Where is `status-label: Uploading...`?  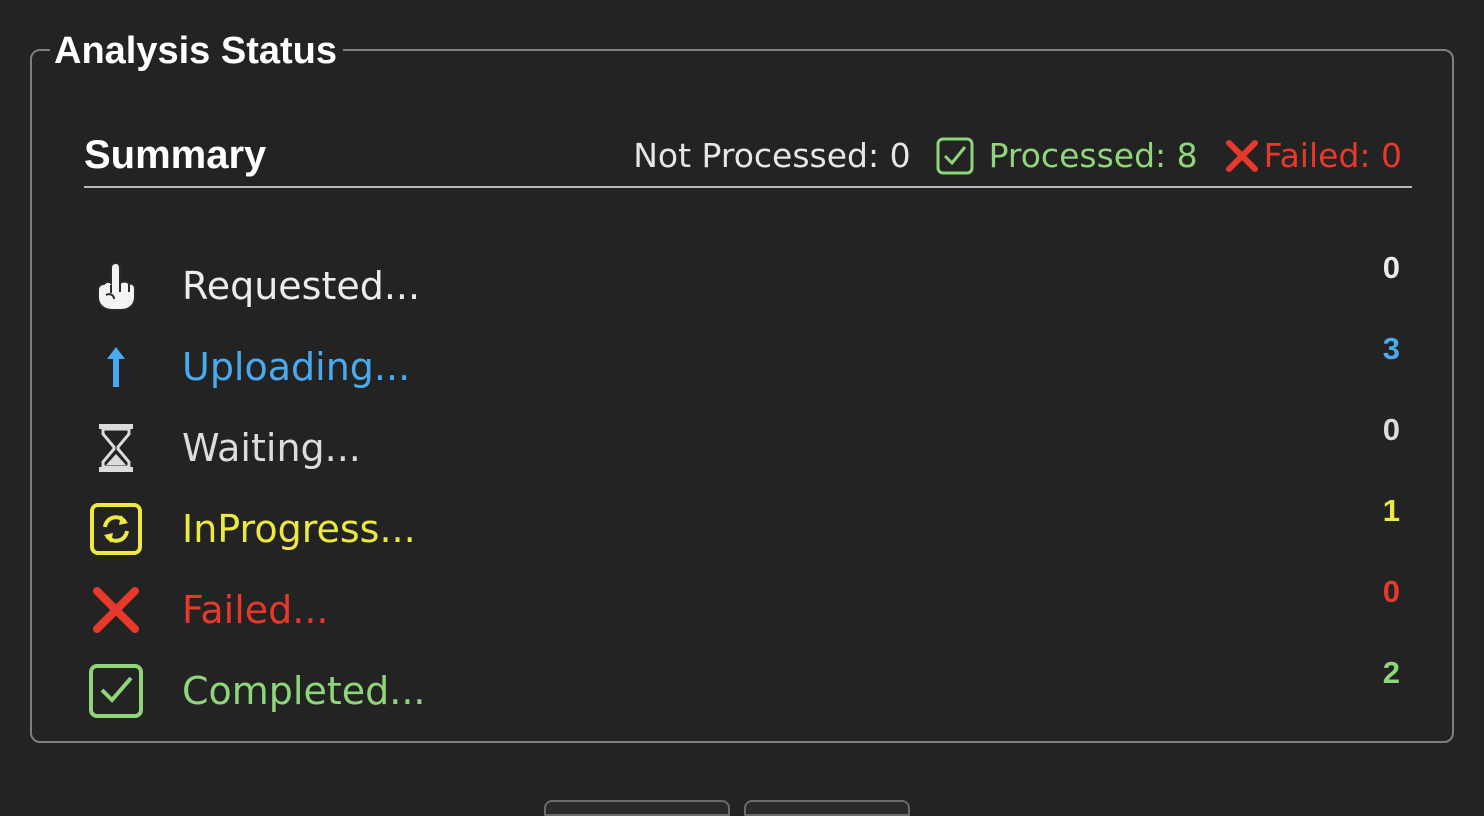 status-label: Uploading... is located at coordinates (296, 367).